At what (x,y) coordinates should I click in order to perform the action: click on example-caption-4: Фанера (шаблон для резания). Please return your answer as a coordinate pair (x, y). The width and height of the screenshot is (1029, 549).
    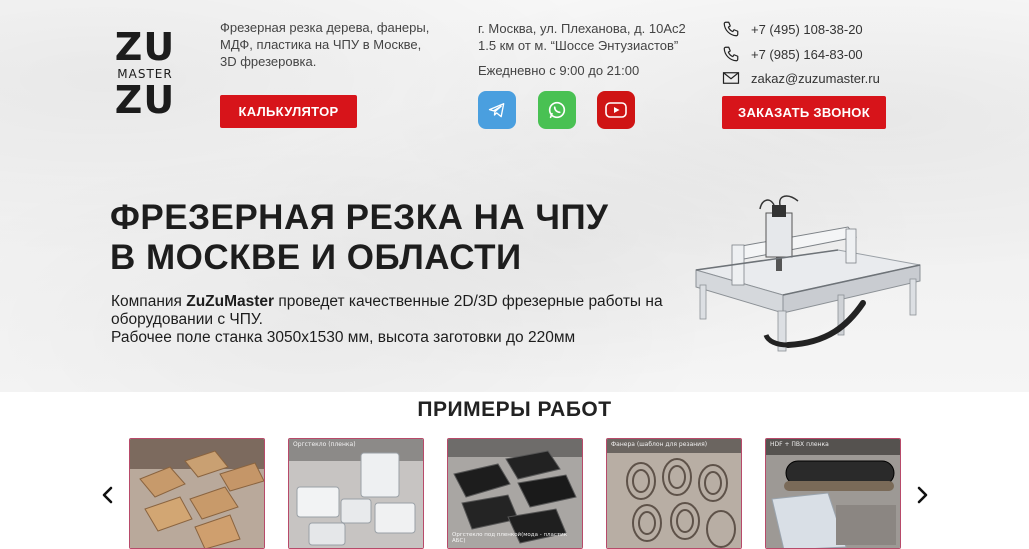
    Looking at the image, I should click on (659, 444).